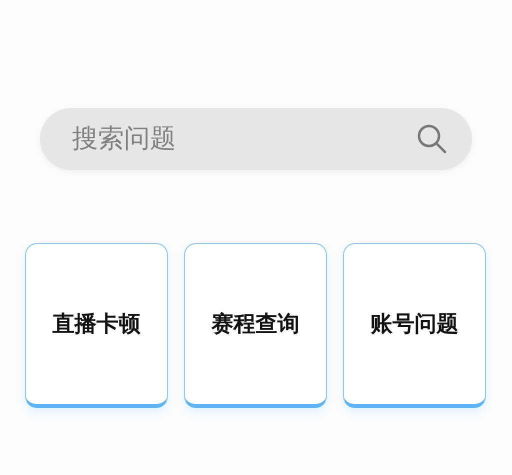 Image resolution: width=512 pixels, height=475 pixels. I want to click on search-bar: 搜索问题, so click(256, 139).